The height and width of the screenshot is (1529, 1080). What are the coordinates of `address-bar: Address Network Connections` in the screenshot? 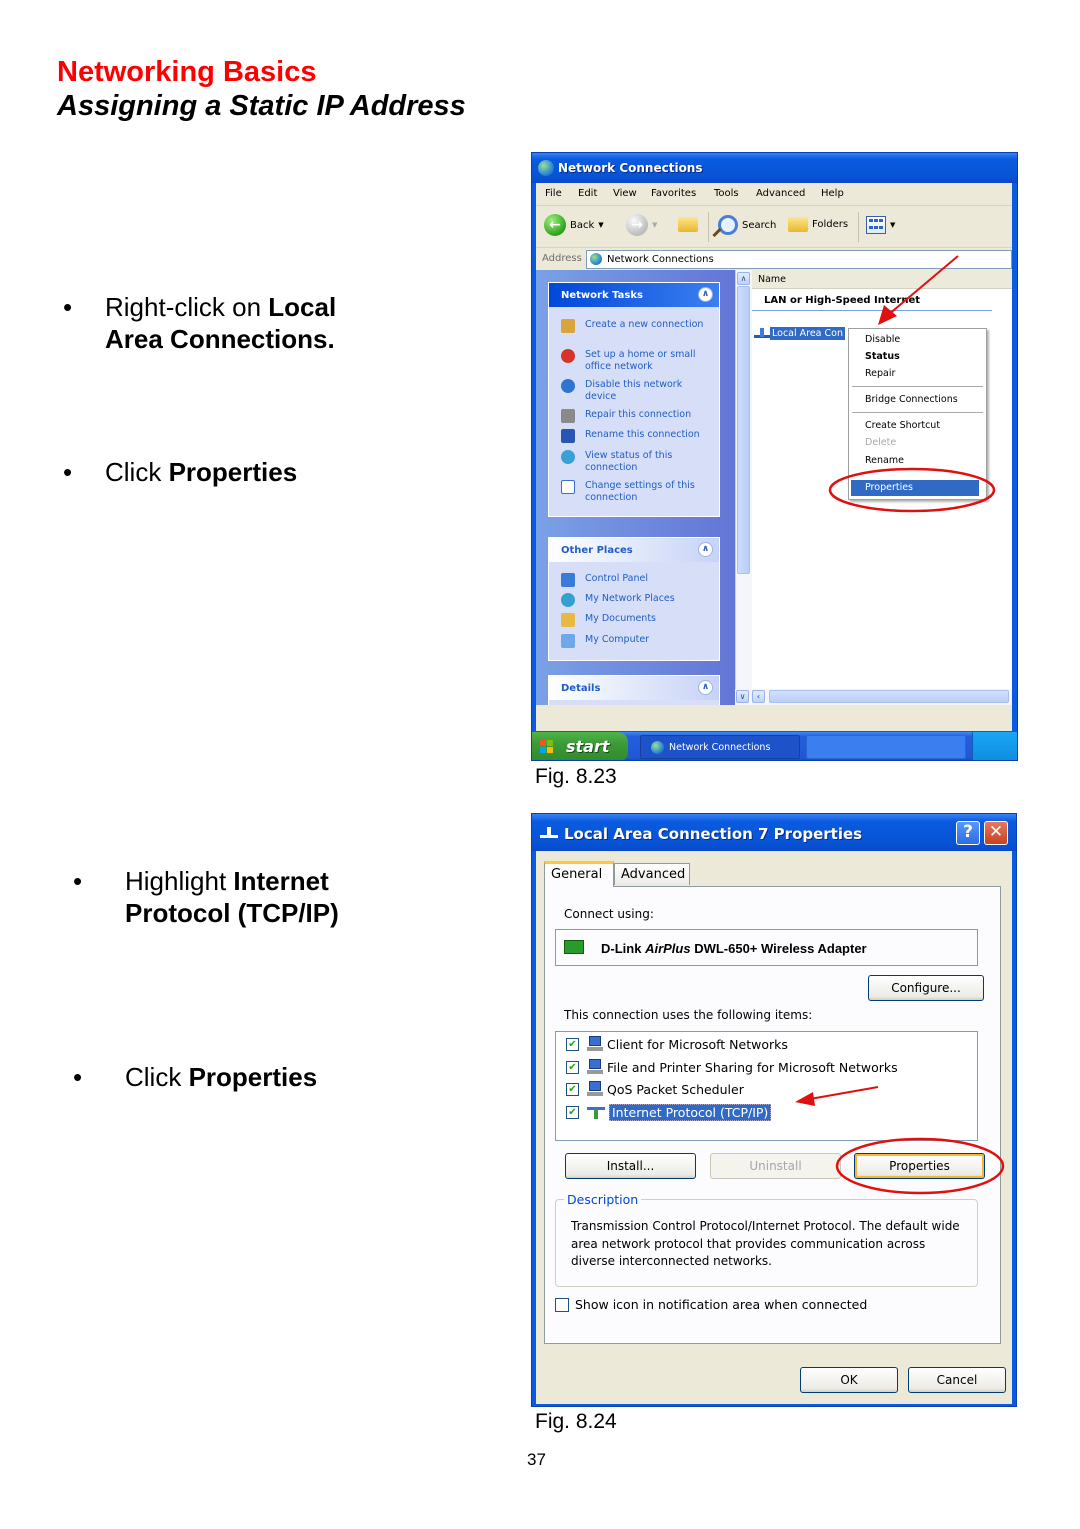 It's located at (774, 258).